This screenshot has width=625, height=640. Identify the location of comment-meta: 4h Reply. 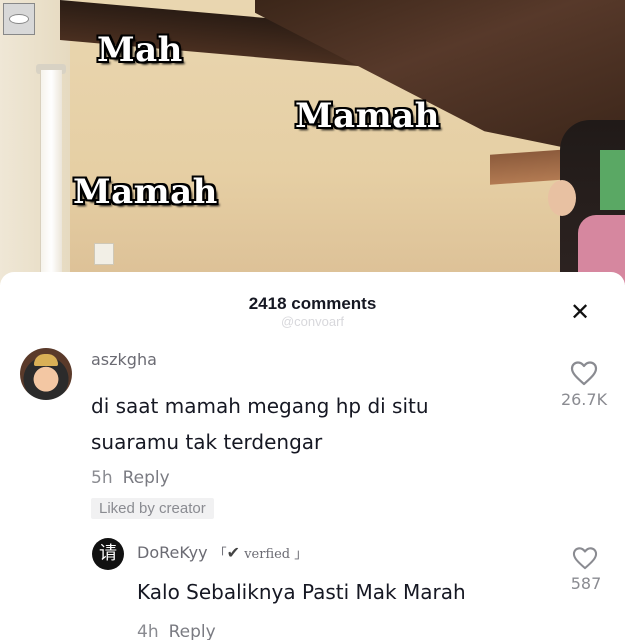
(176, 631).